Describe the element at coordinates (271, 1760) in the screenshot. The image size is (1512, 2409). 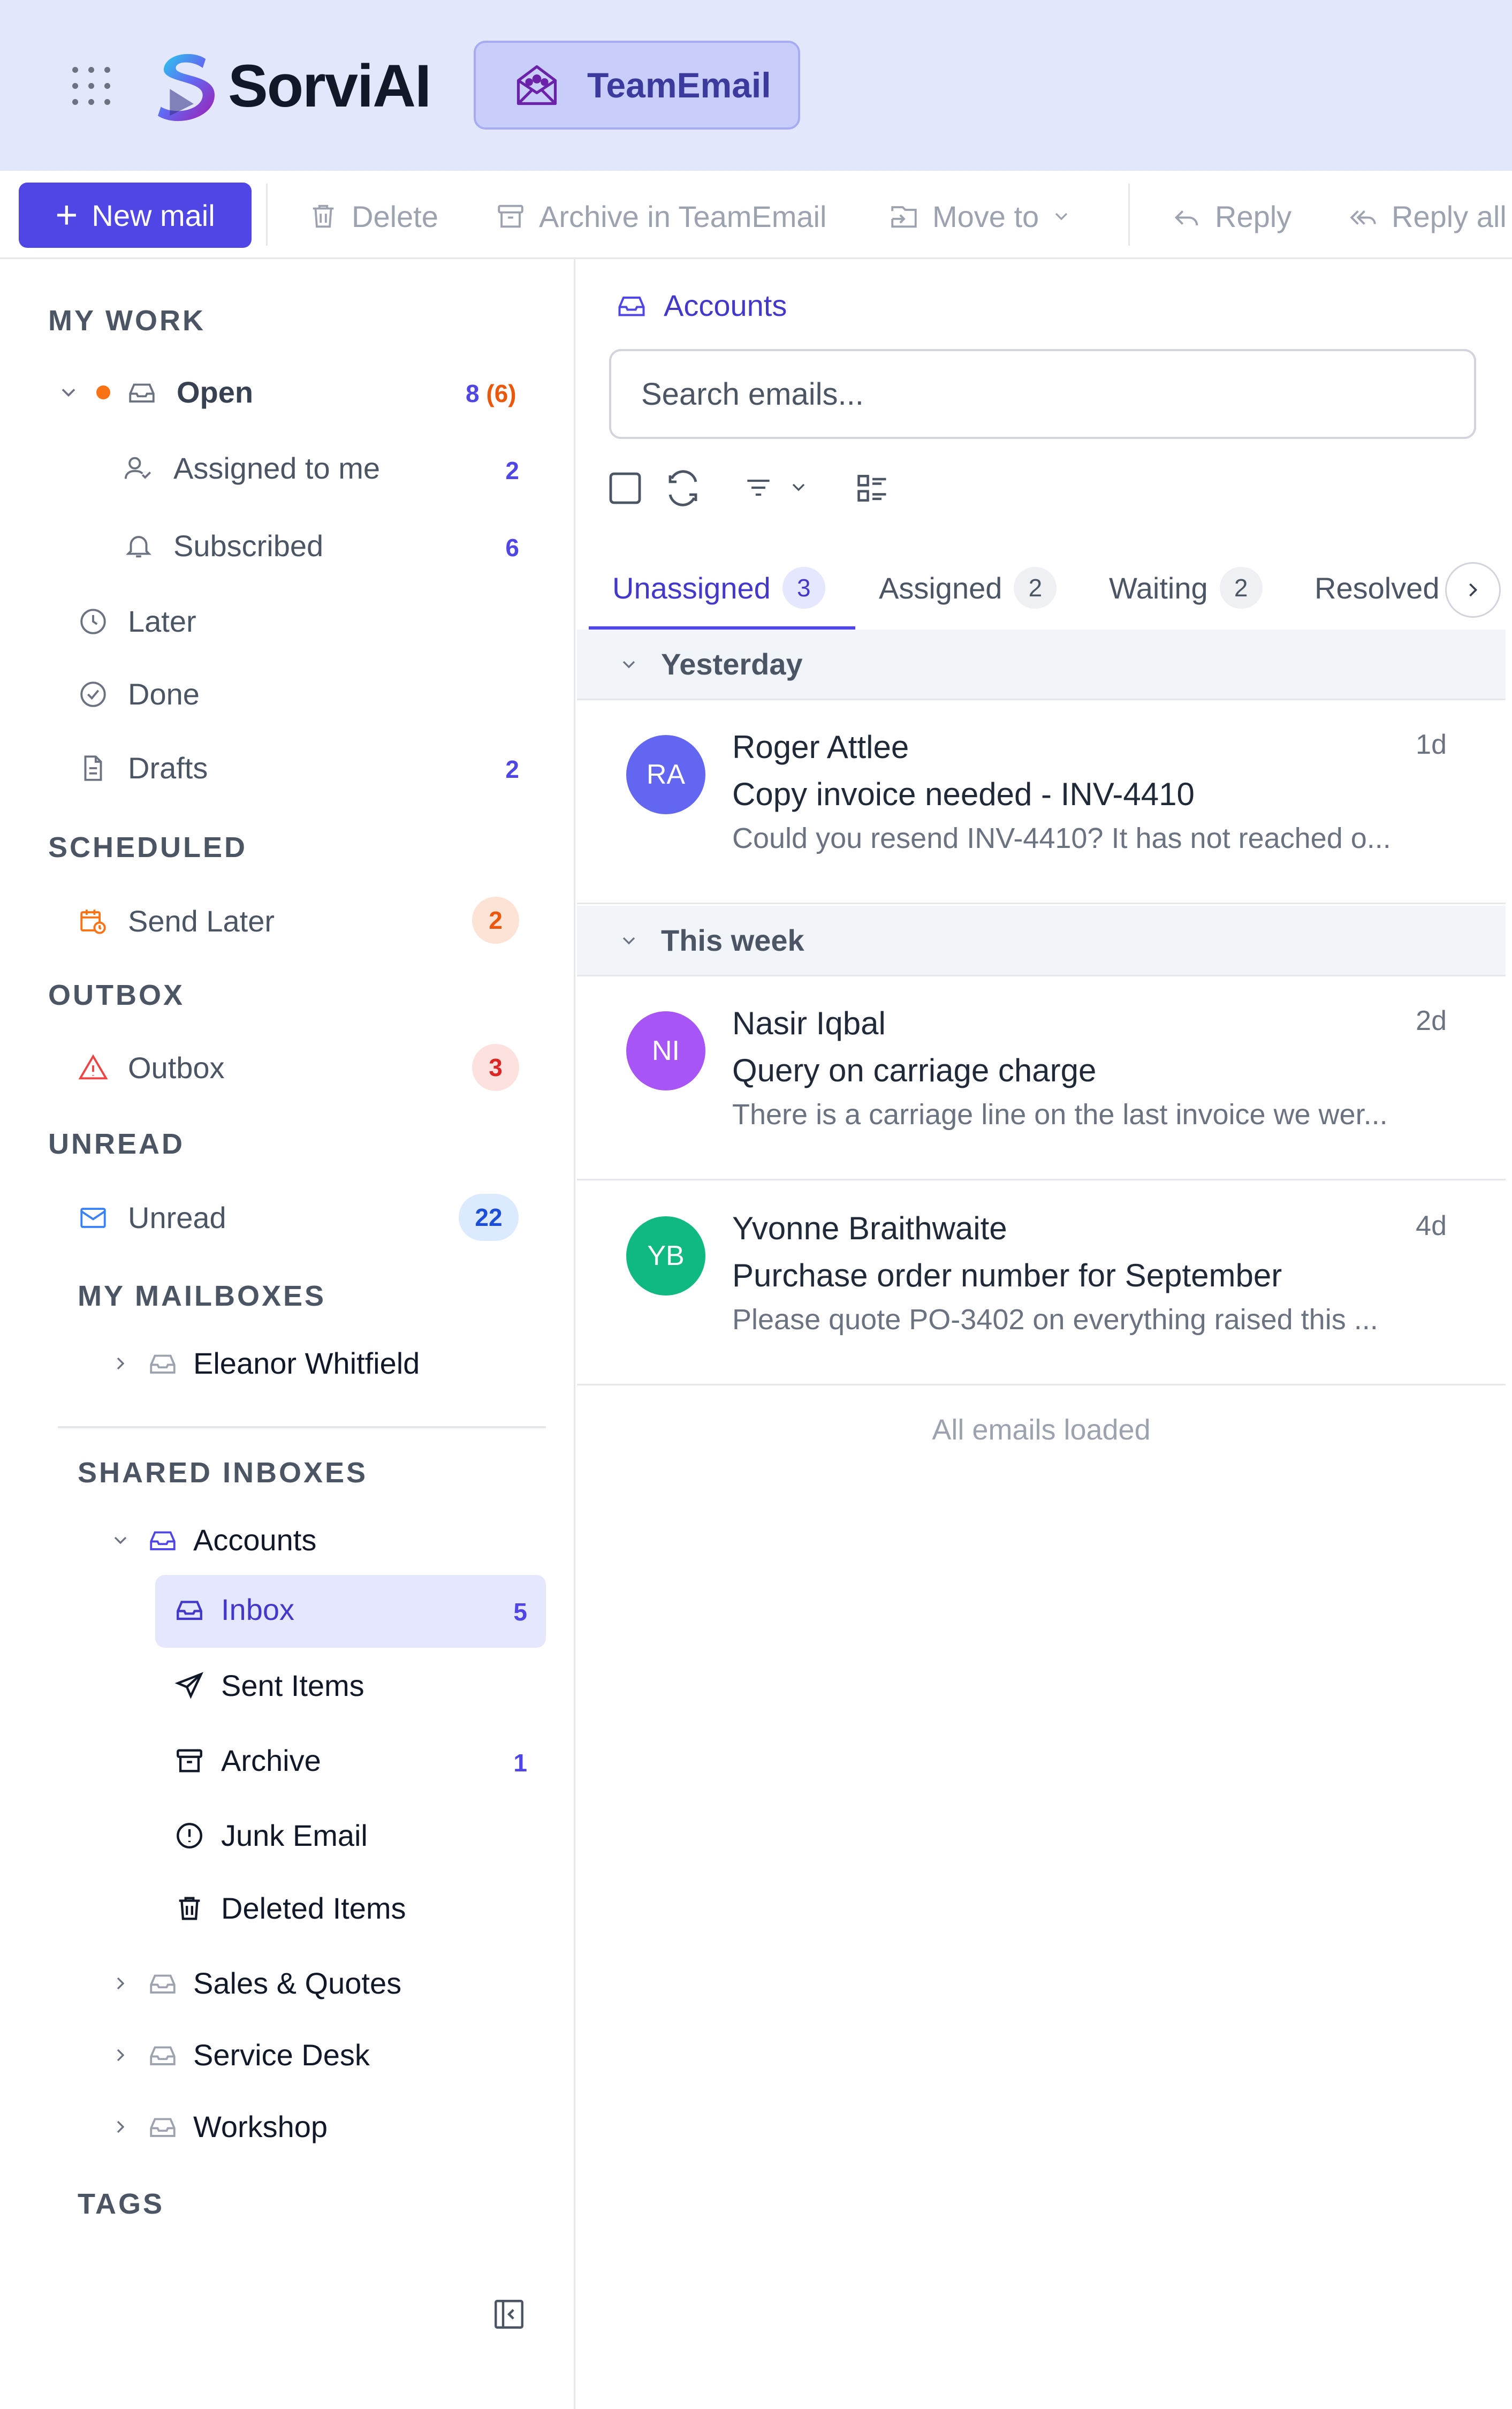
I see `folder-label: Archive` at that location.